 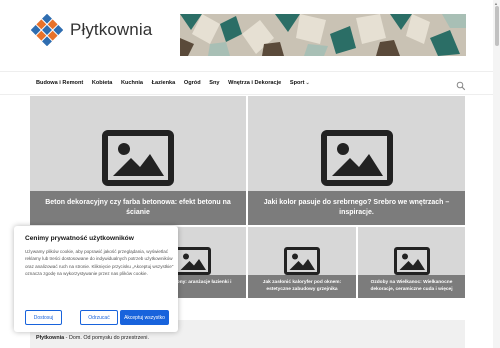 What do you see at coordinates (461, 84) in the screenshot?
I see `search-icon` at bounding box center [461, 84].